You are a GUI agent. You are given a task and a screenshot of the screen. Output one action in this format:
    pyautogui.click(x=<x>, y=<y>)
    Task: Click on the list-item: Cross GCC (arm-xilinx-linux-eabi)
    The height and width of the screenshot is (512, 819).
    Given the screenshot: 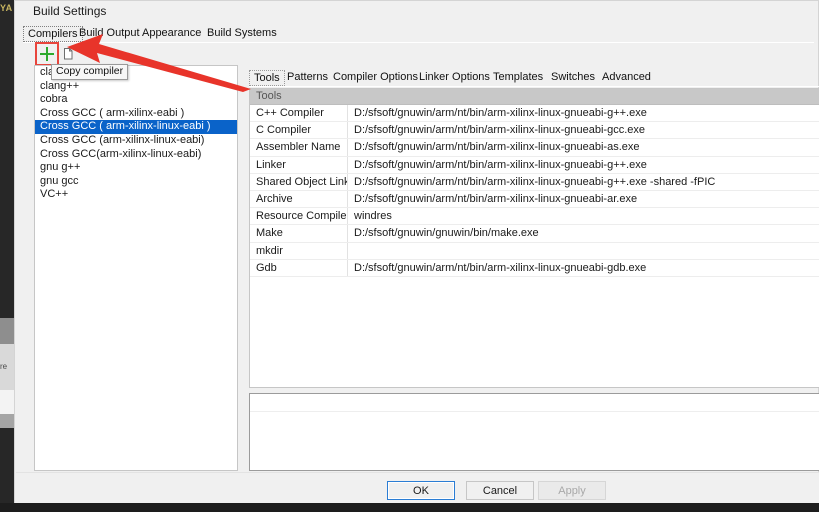 What is the action you would take?
    pyautogui.click(x=136, y=141)
    